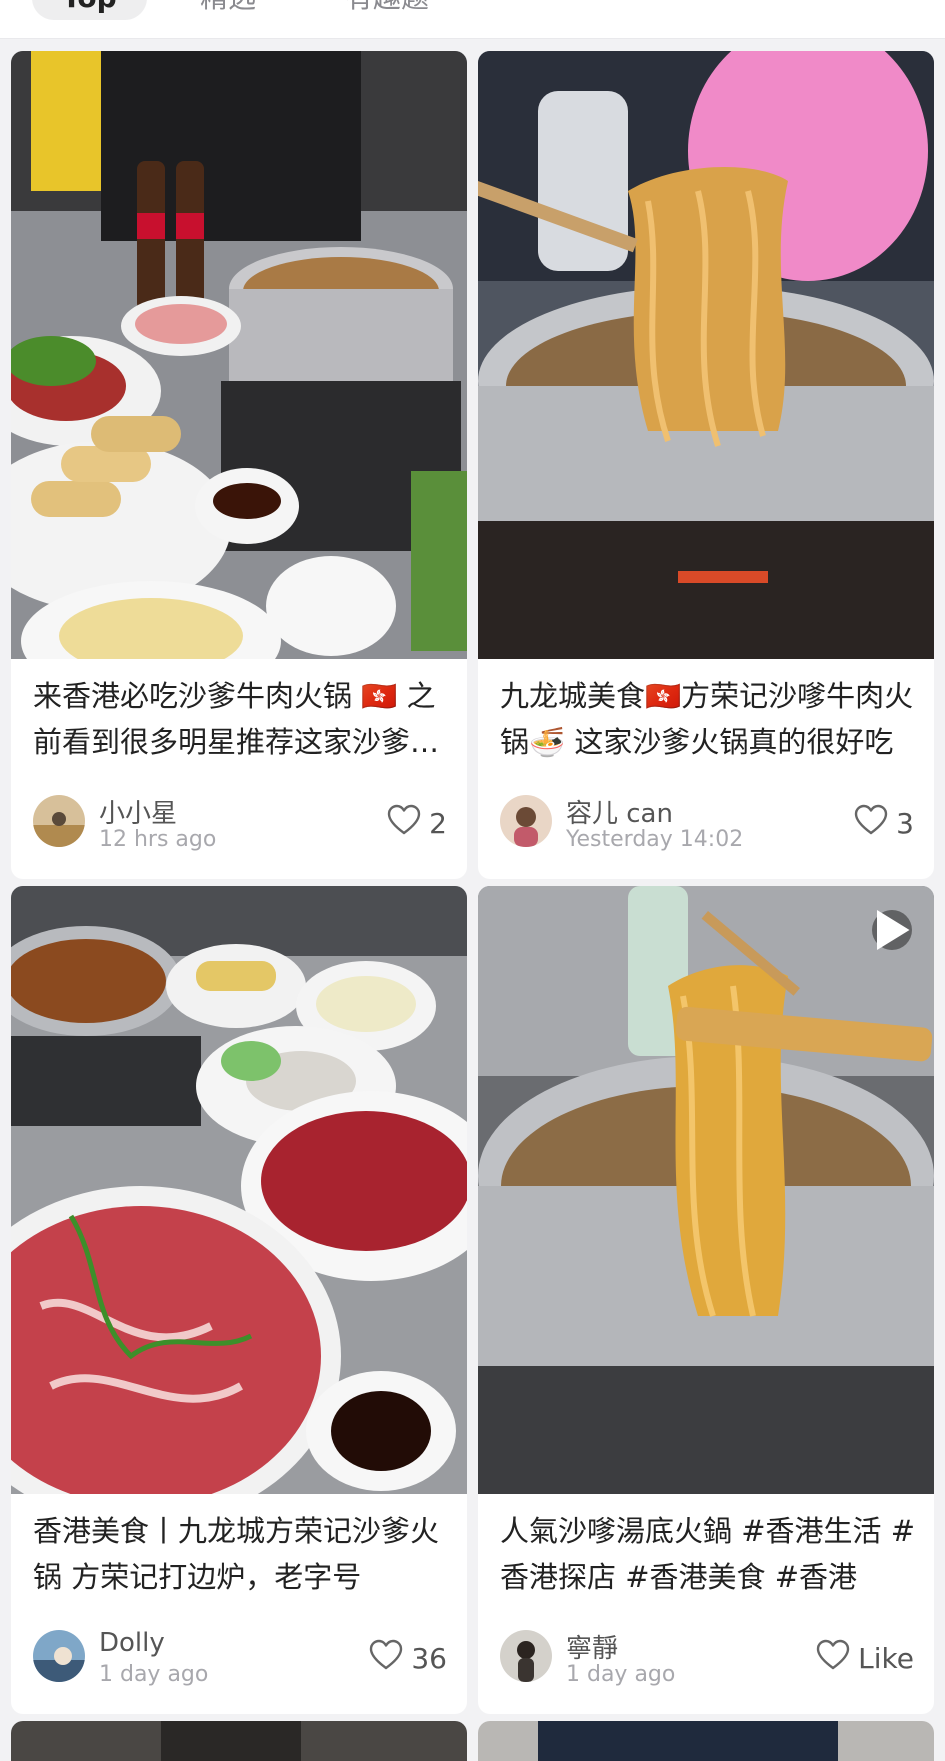 This screenshot has height=1761, width=945. I want to click on like-button: 2, so click(417, 823).